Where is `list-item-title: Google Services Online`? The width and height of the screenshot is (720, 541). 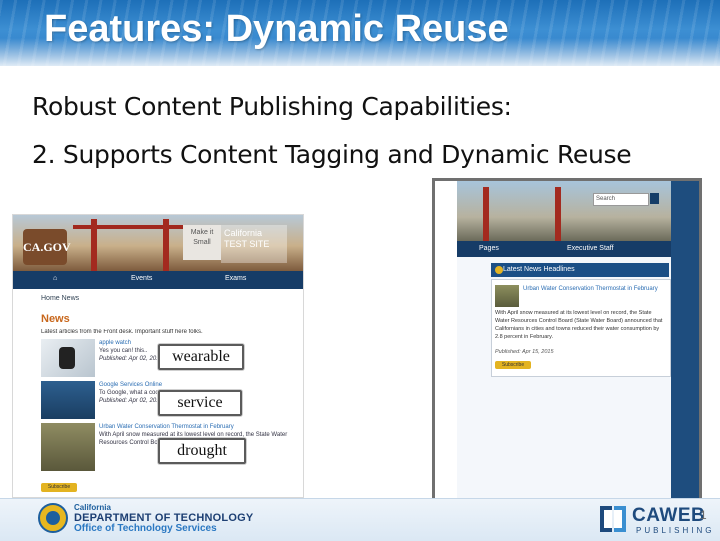
list-item-title: Google Services Online is located at coordinates (131, 385).